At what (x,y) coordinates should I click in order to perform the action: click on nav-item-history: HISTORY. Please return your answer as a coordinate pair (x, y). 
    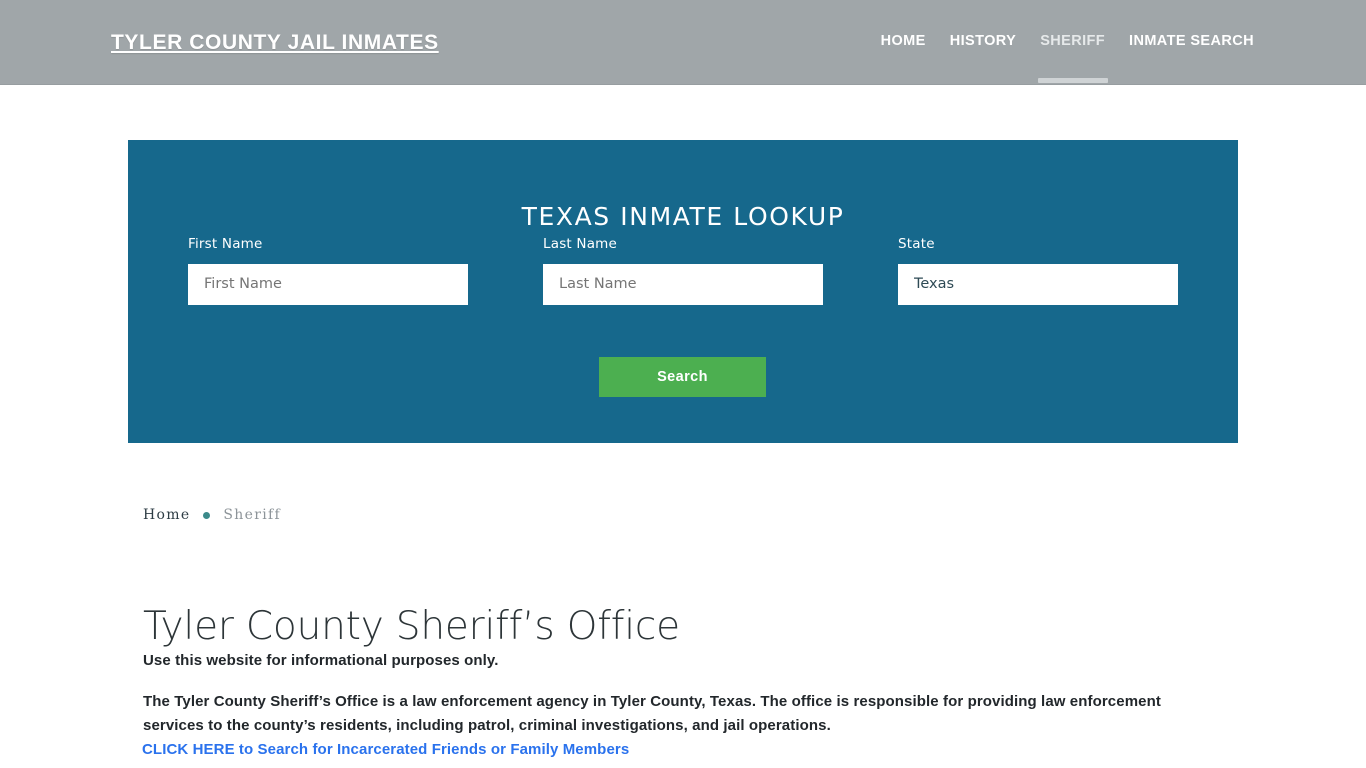
    Looking at the image, I should click on (983, 44).